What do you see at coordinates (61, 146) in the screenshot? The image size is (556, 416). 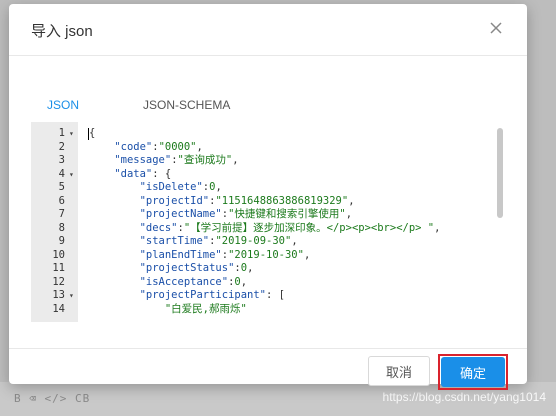 I see `line-number: 2` at bounding box center [61, 146].